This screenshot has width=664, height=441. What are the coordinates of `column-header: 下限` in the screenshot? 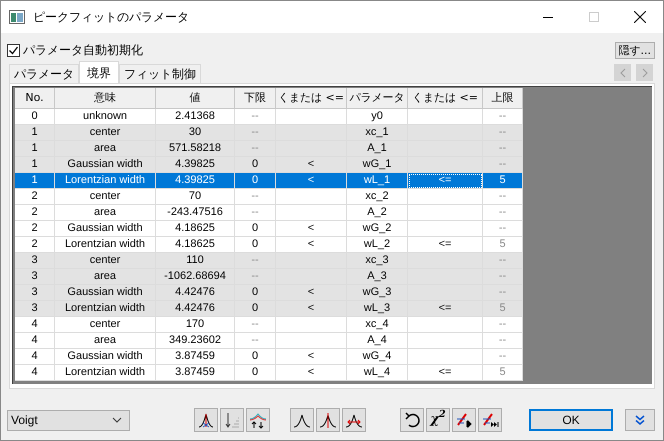 It's located at (255, 98).